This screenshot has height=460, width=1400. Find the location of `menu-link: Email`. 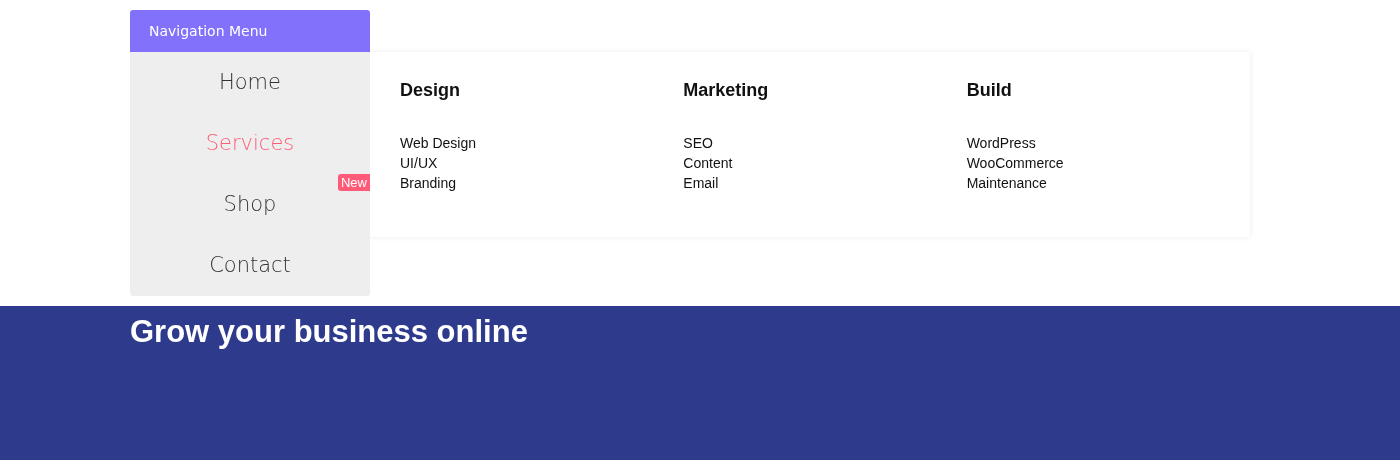

menu-link: Email is located at coordinates (701, 183).